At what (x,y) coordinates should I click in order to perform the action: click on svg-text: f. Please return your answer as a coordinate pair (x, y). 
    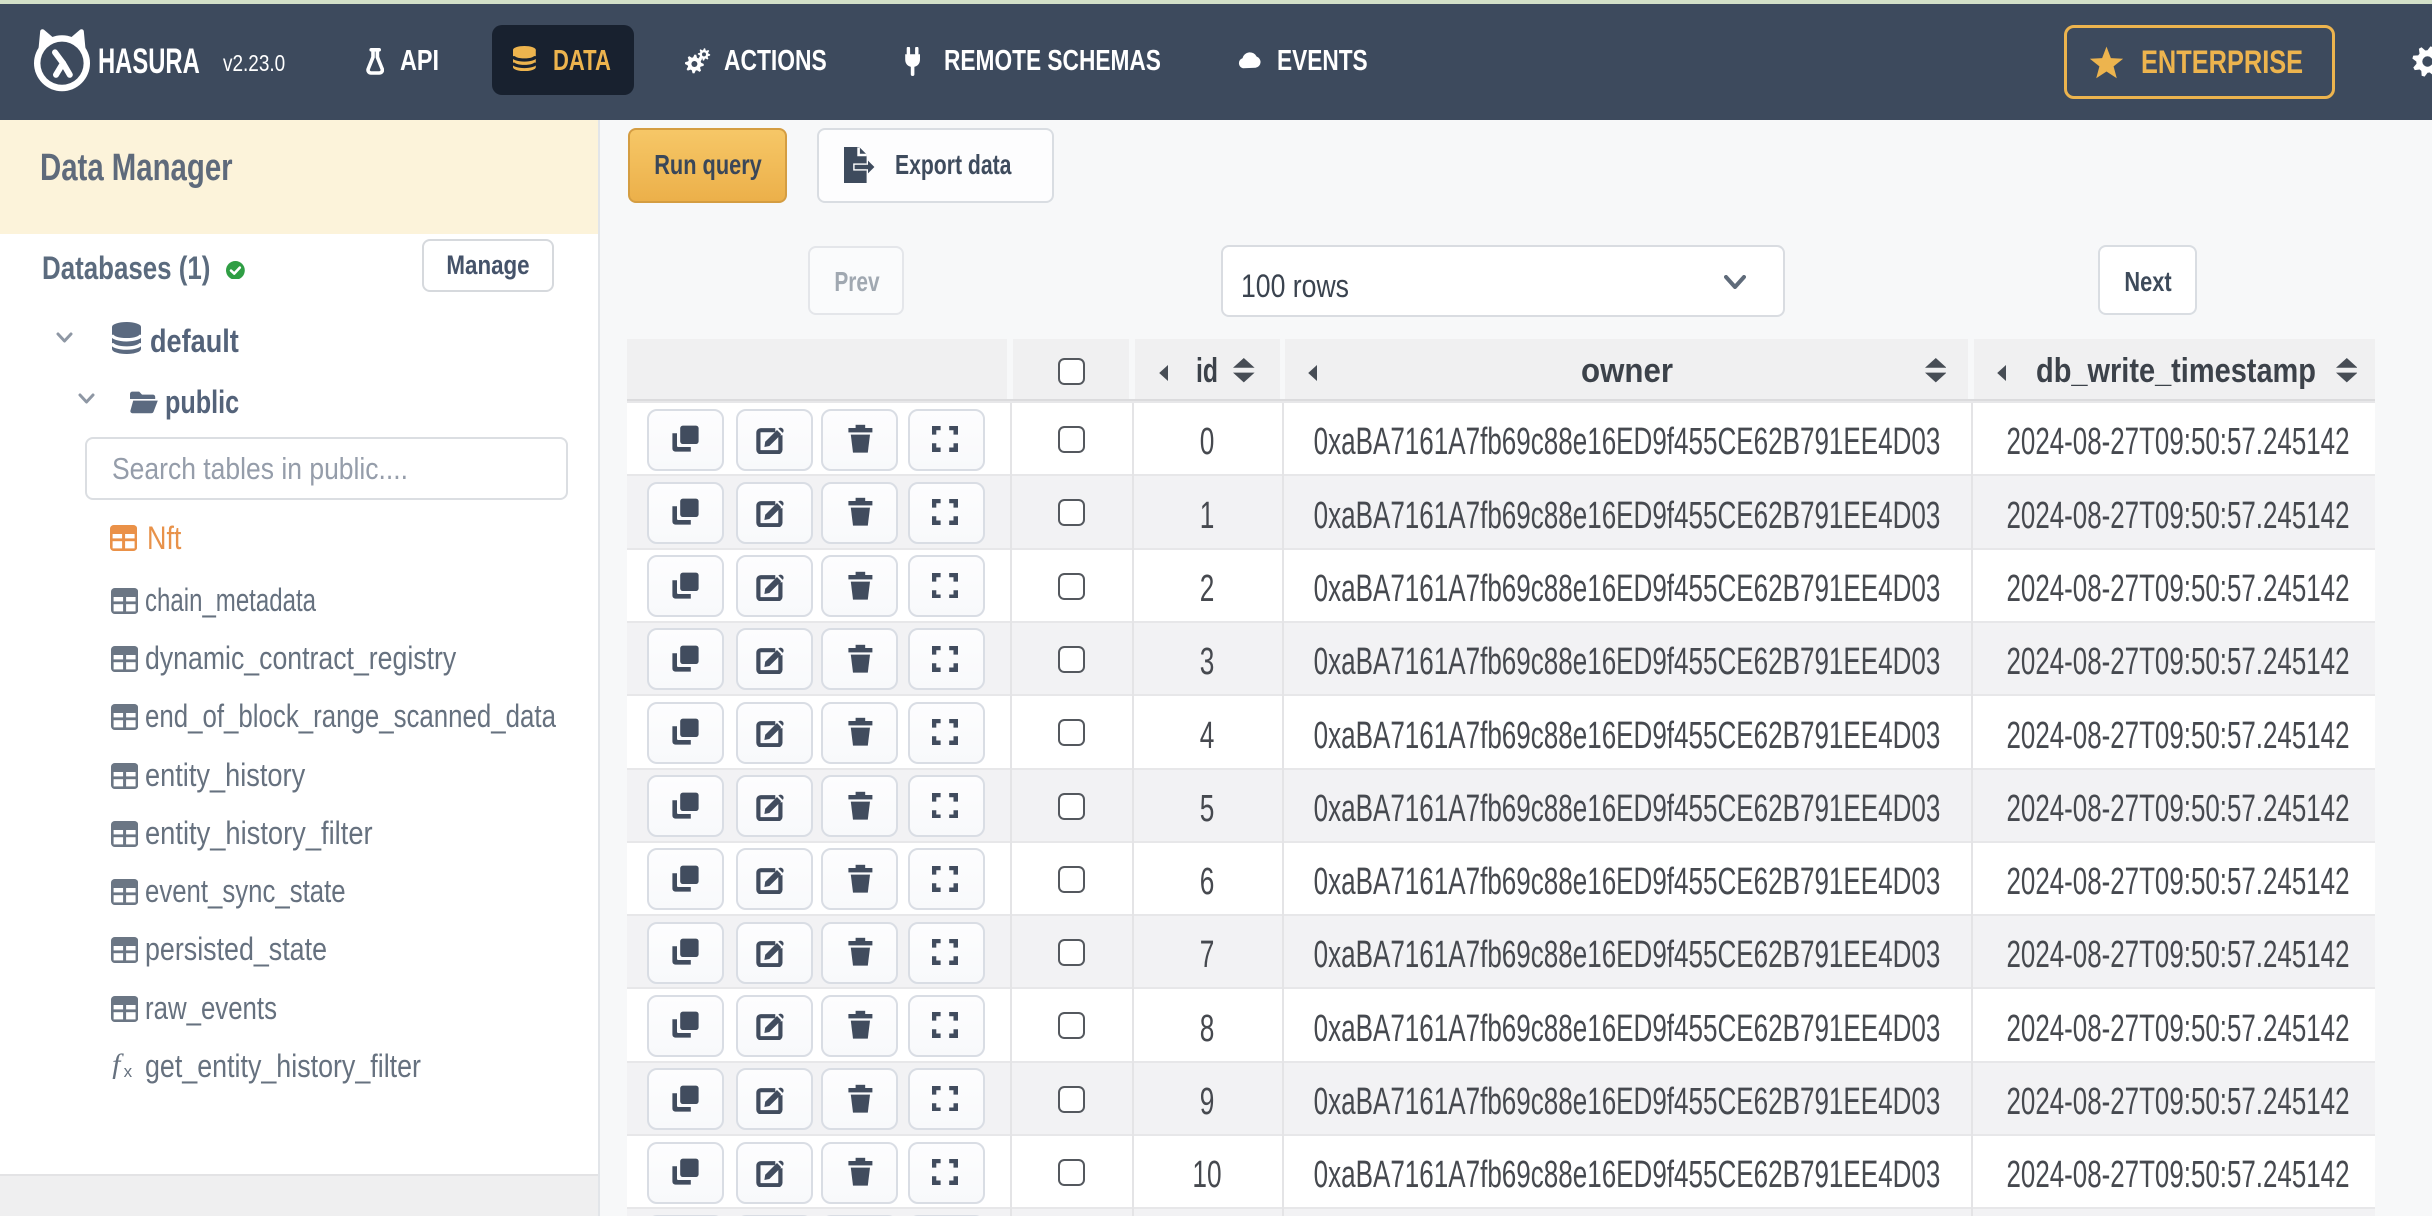
    Looking at the image, I should click on (118, 1065).